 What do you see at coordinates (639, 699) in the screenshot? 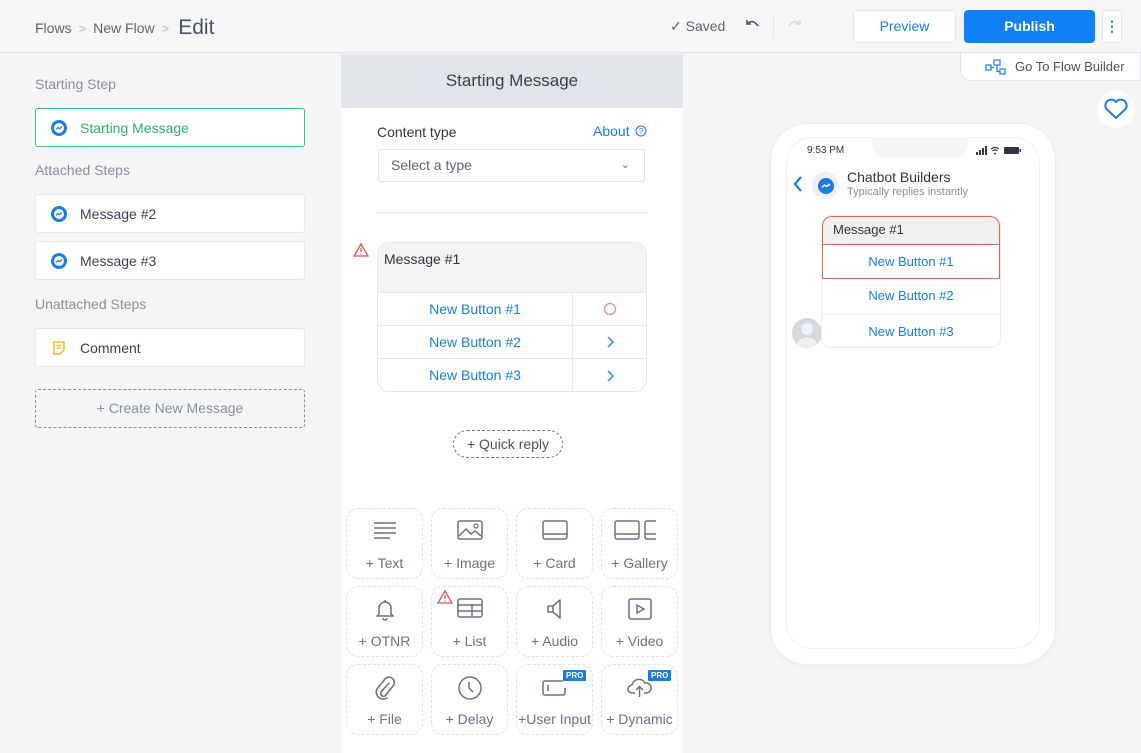
I see `add-dynamic-tile: PRO + Dynamic` at bounding box center [639, 699].